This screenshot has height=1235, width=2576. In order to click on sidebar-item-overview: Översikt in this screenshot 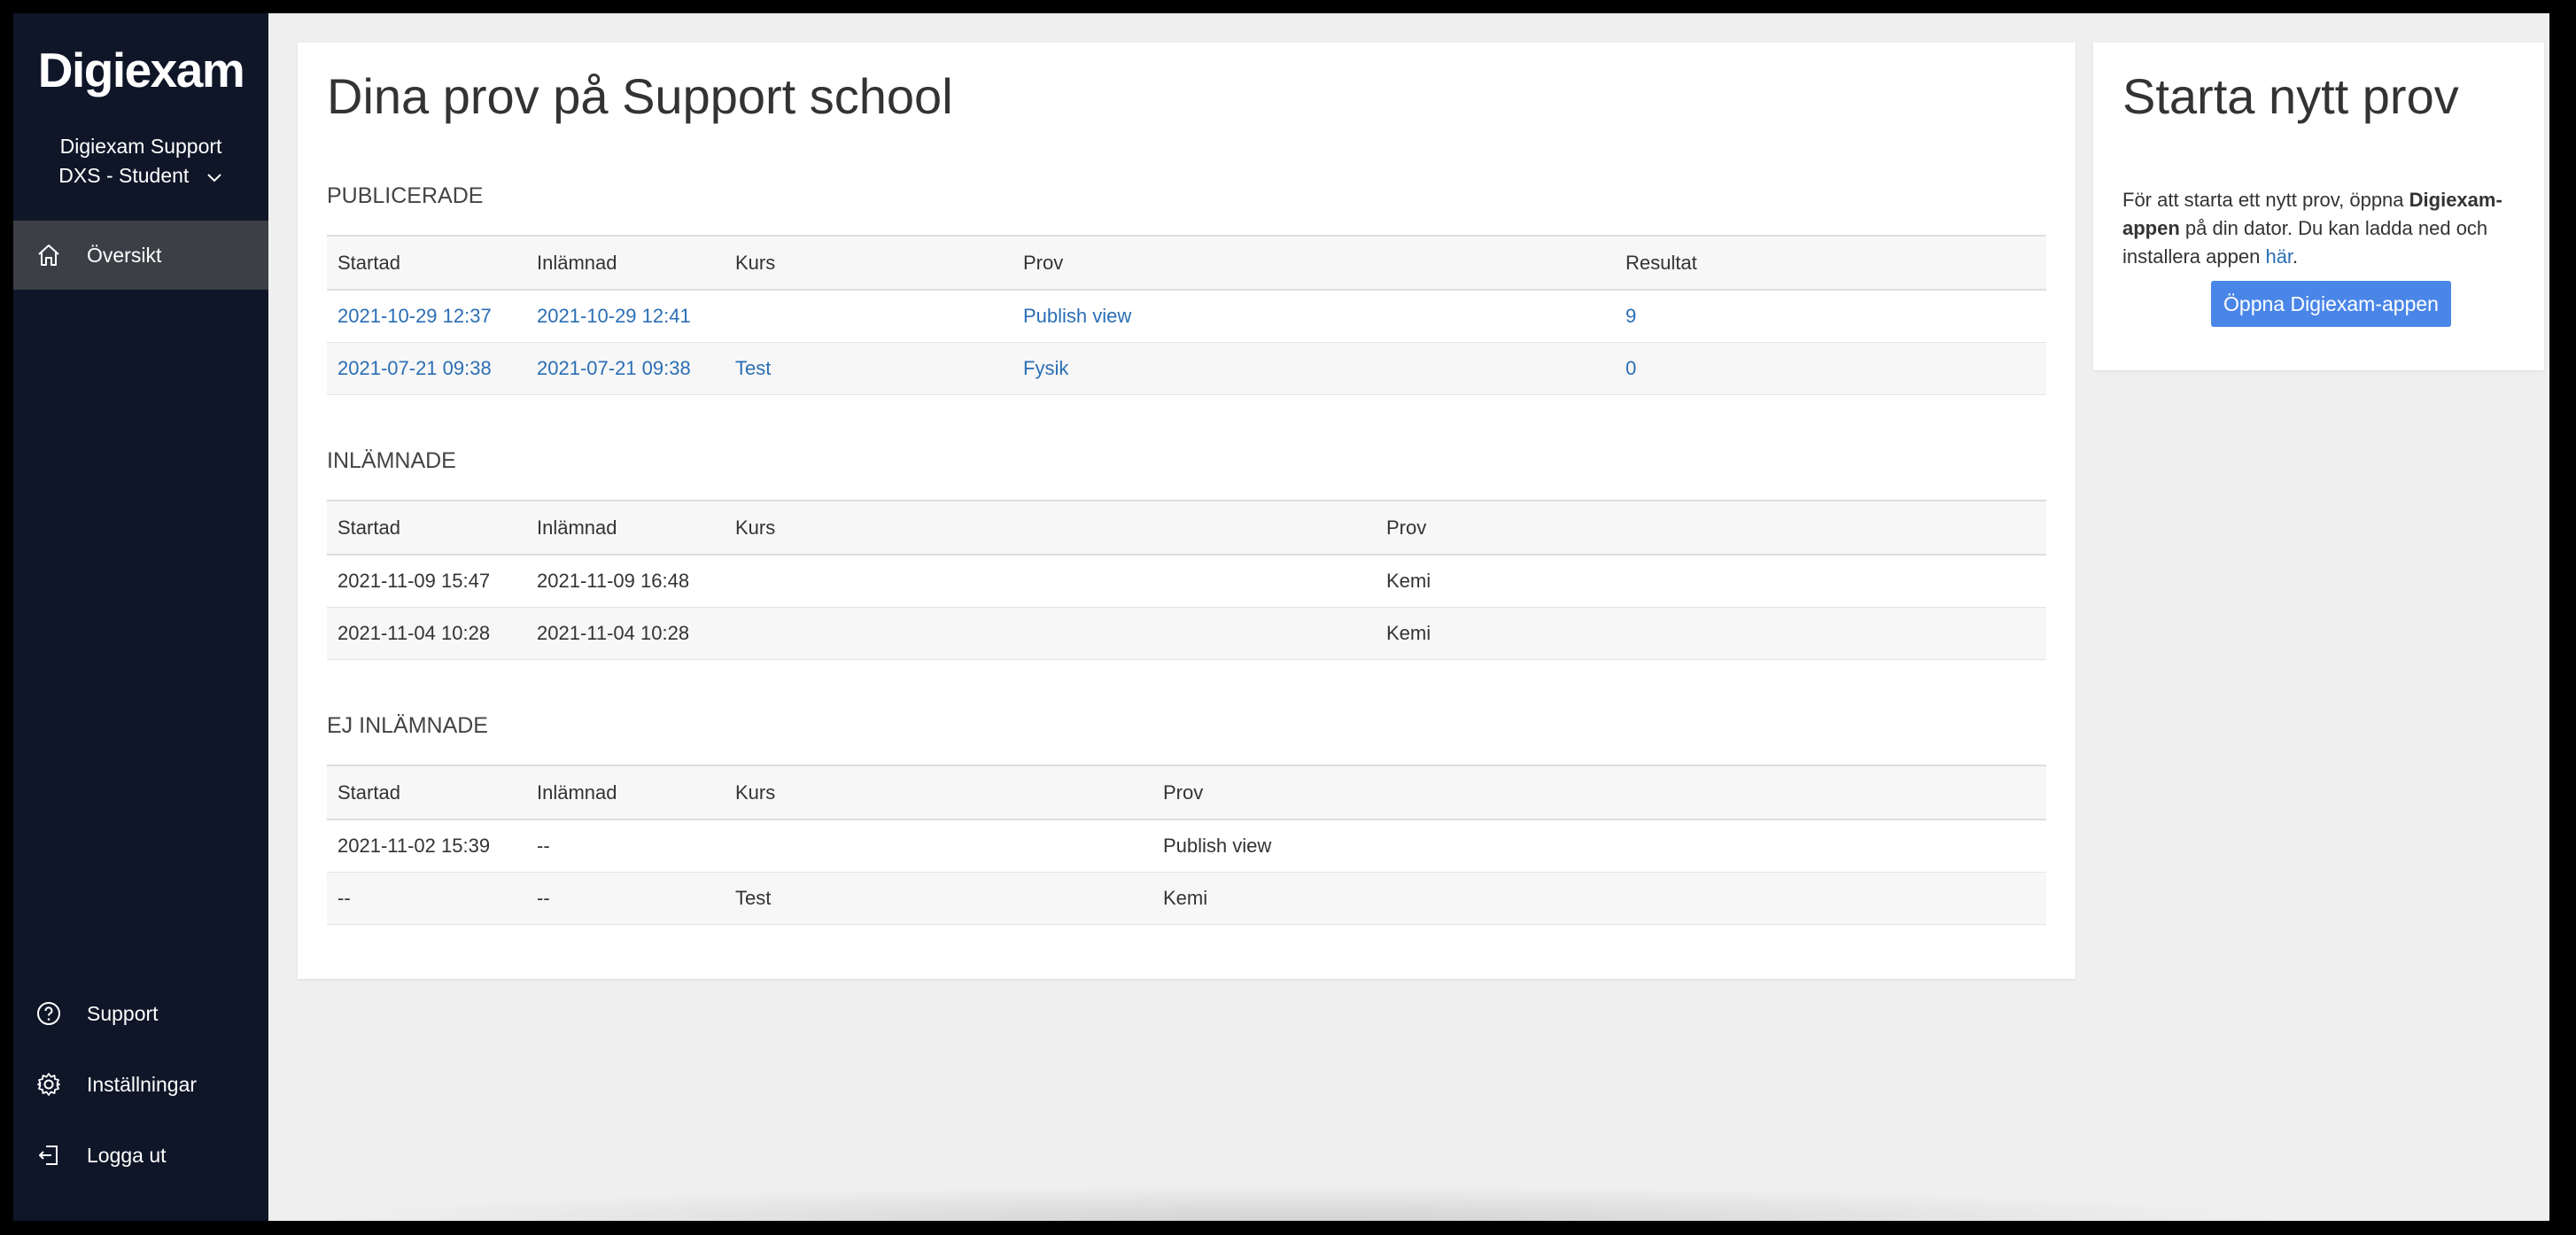, I will do `click(140, 256)`.